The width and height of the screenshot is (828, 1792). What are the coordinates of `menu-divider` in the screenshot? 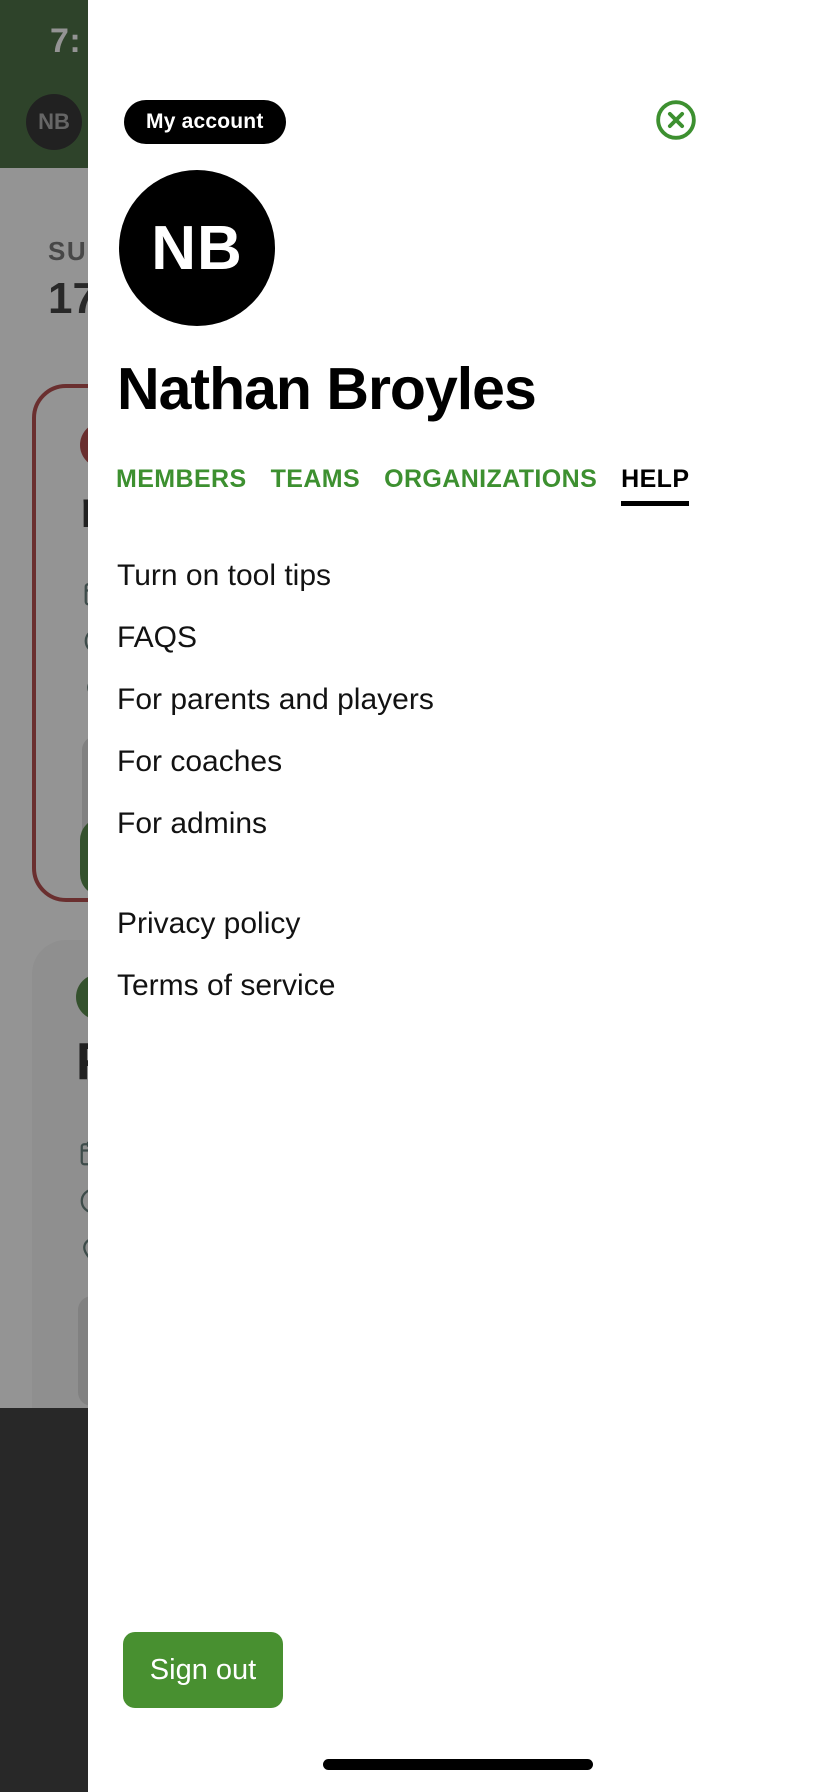 It's located at (417, 874).